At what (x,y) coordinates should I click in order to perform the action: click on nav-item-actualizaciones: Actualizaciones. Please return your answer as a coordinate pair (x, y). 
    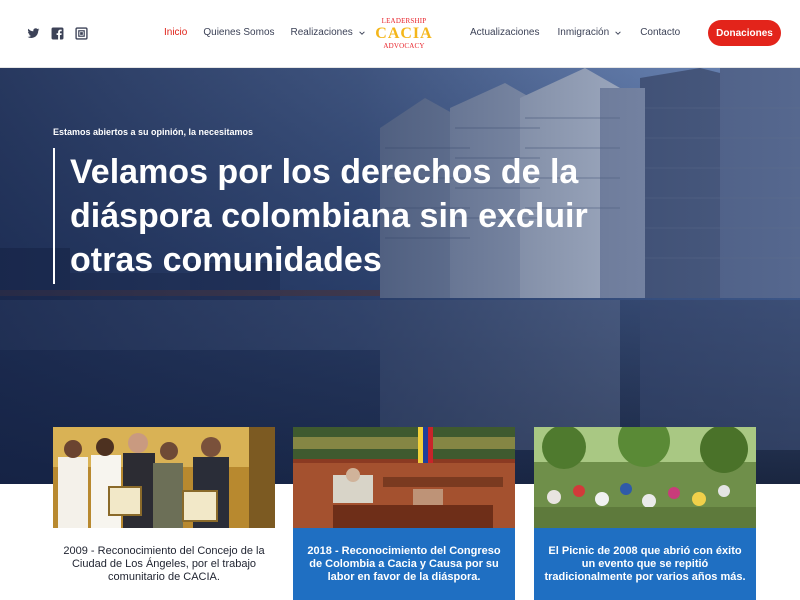
    Looking at the image, I should click on (504, 32).